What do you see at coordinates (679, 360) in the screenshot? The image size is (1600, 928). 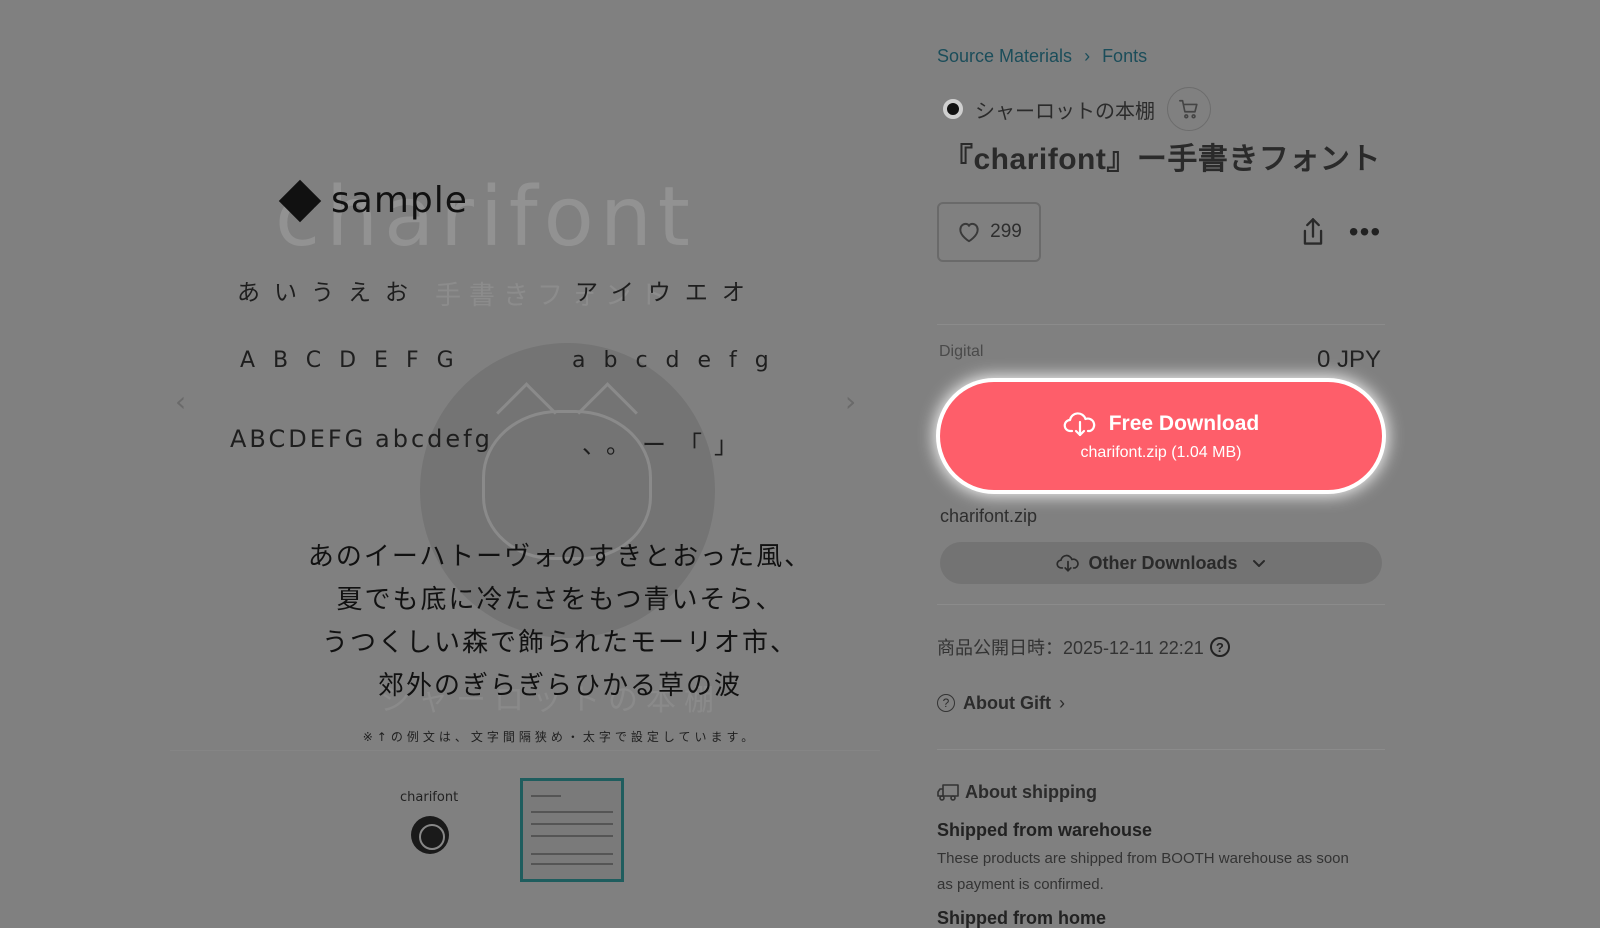 I see `sample-lowercase: abcdefg` at bounding box center [679, 360].